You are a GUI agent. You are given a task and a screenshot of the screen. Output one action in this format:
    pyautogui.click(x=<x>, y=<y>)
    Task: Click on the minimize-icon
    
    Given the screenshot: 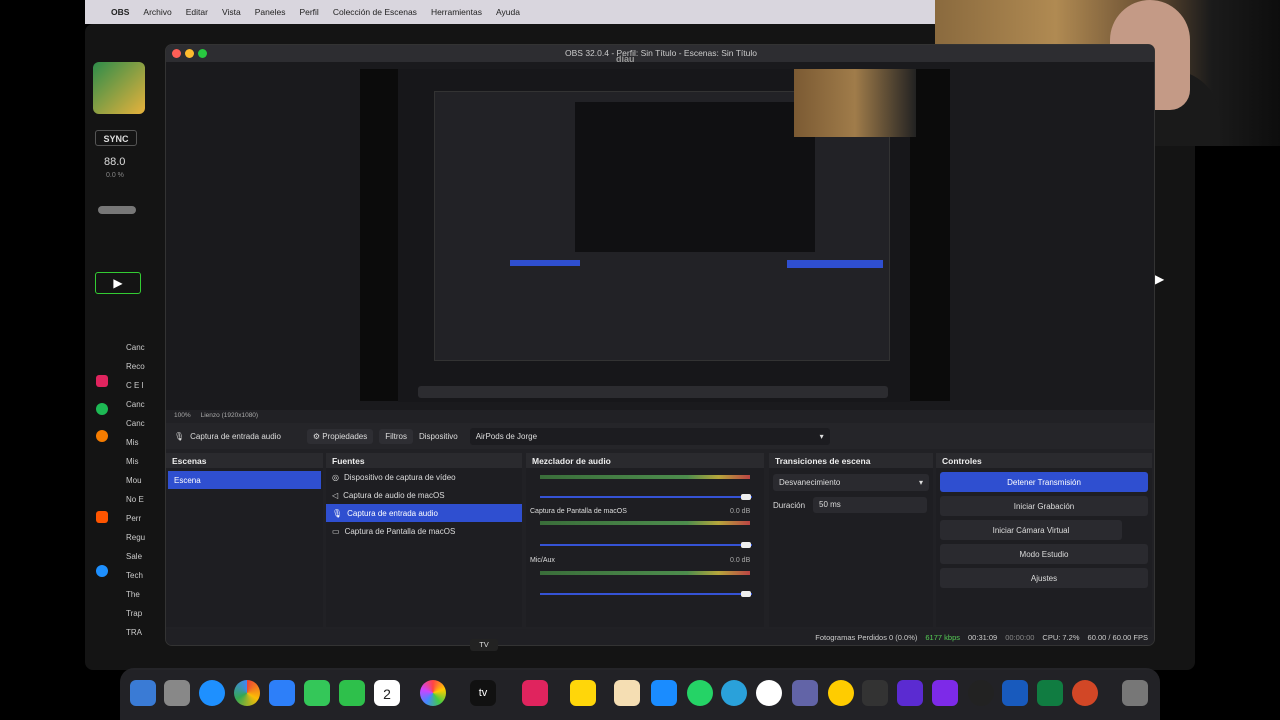 What is the action you would take?
    pyautogui.click(x=189, y=53)
    